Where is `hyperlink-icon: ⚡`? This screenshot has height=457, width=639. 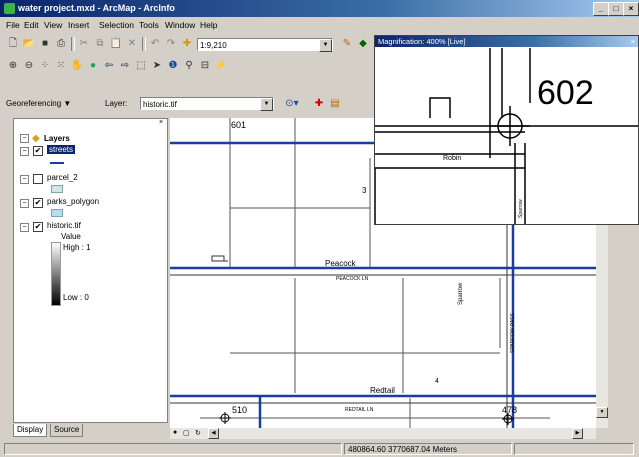
hyperlink-icon: ⚡ is located at coordinates (221, 66).